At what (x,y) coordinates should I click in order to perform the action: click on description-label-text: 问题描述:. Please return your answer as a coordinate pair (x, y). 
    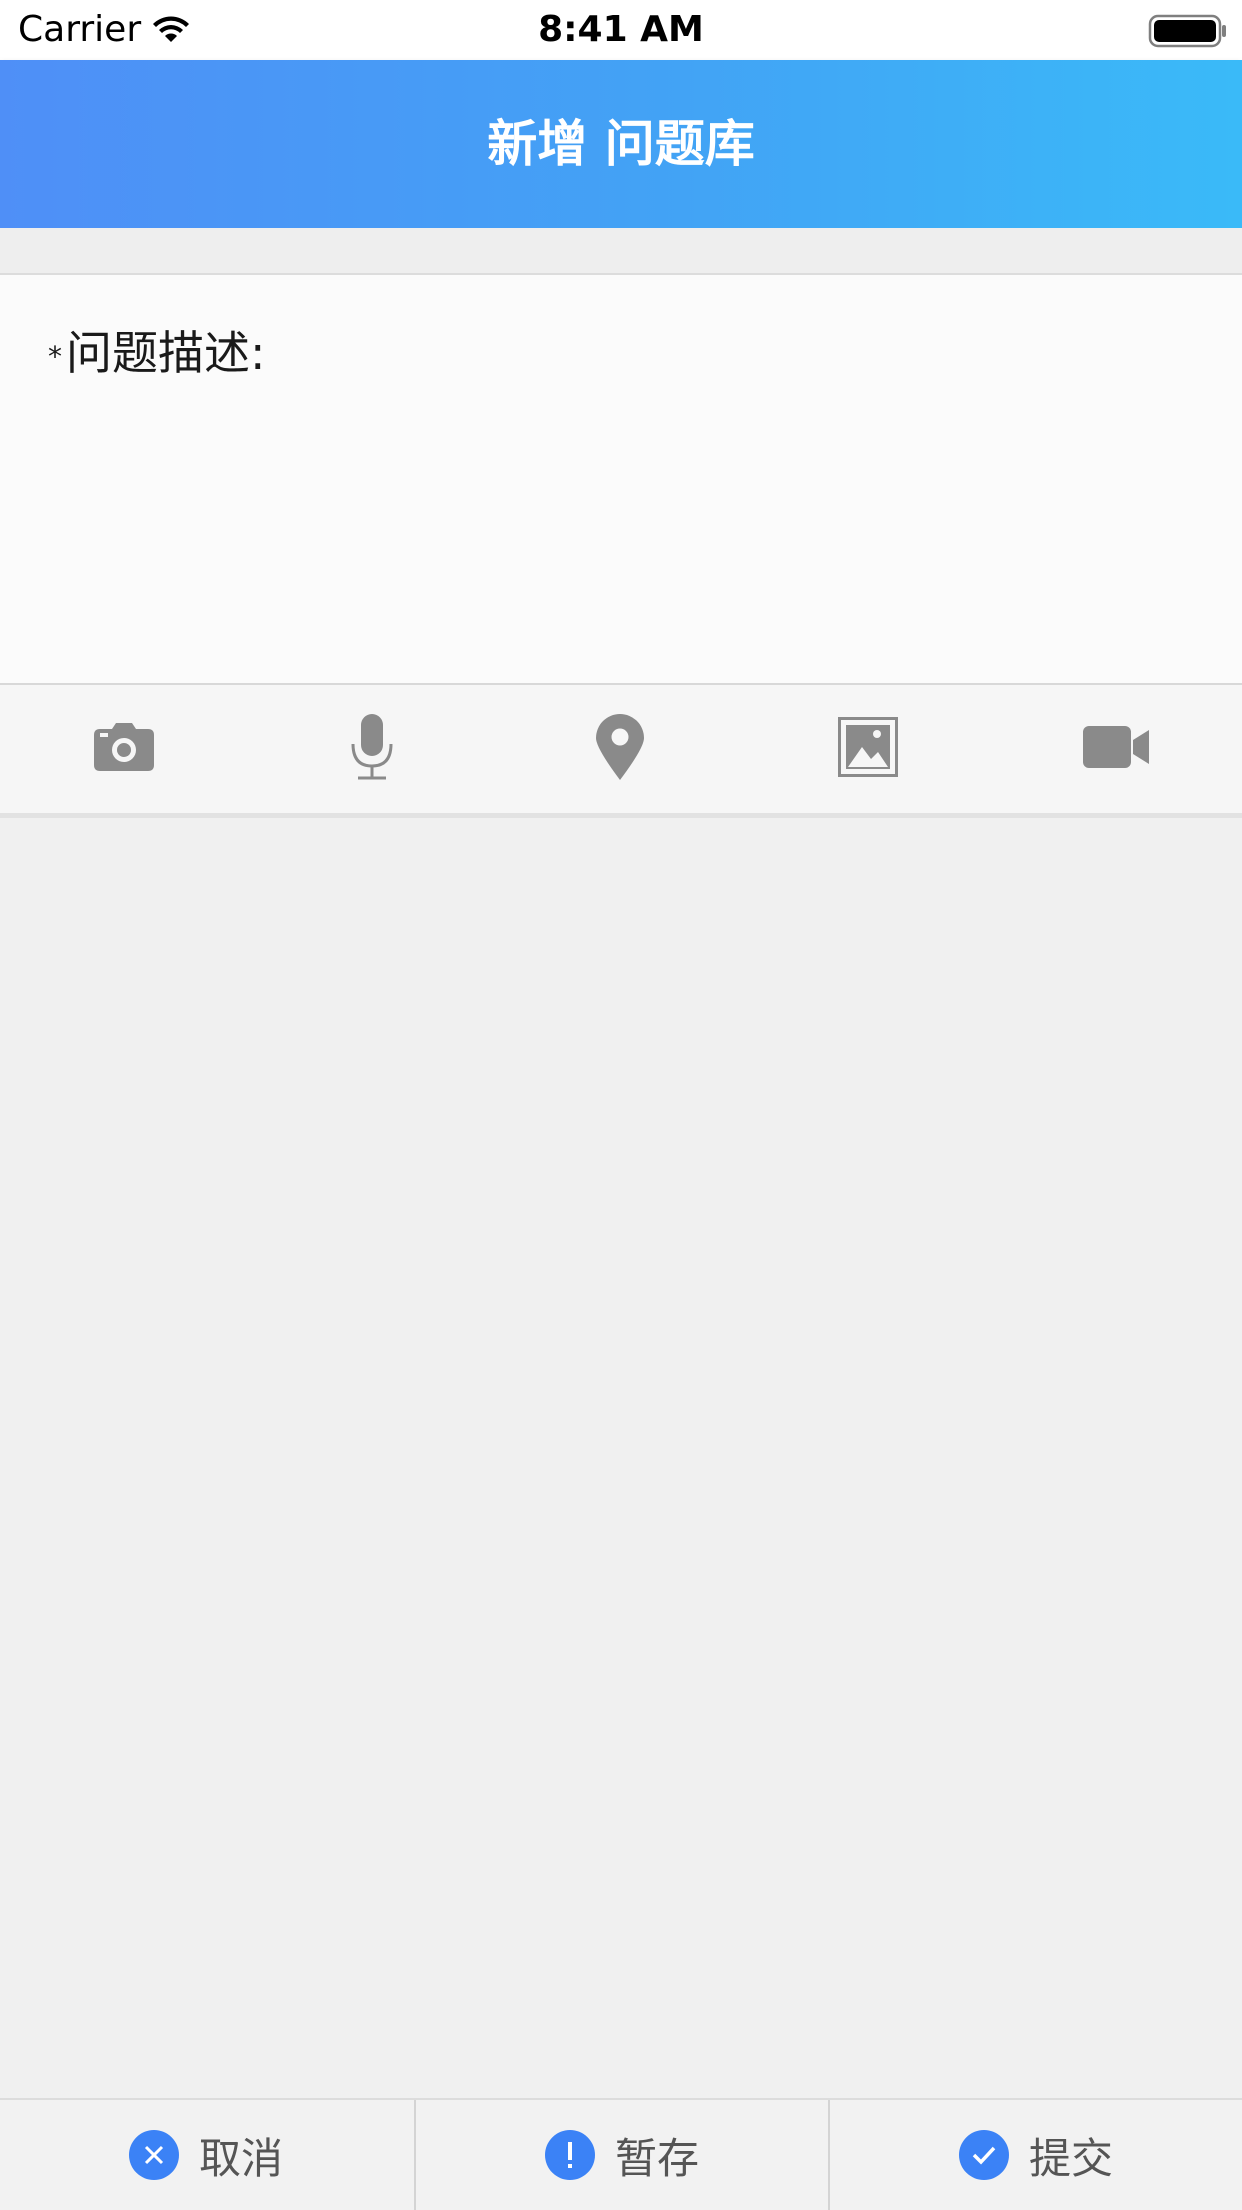
    Looking at the image, I should click on (166, 353).